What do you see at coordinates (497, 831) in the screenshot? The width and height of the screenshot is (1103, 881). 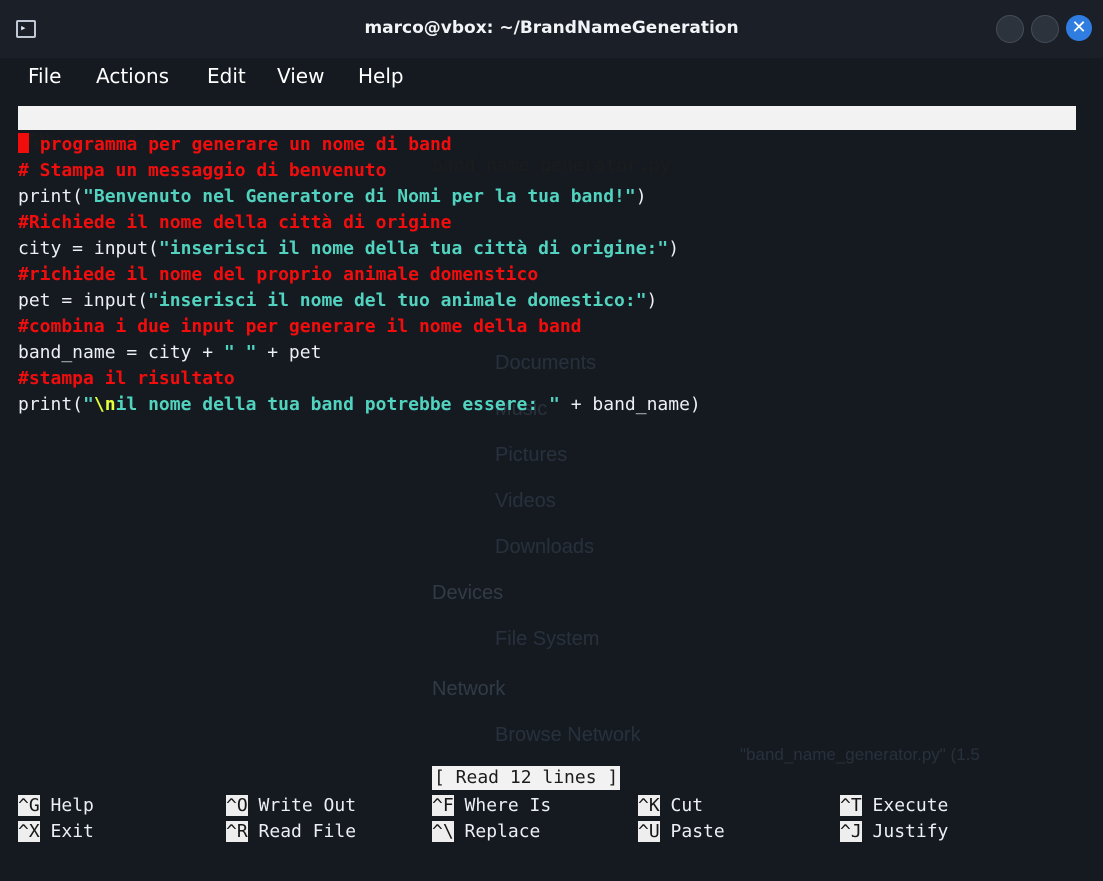 I see `shortcut-label: Replace` at bounding box center [497, 831].